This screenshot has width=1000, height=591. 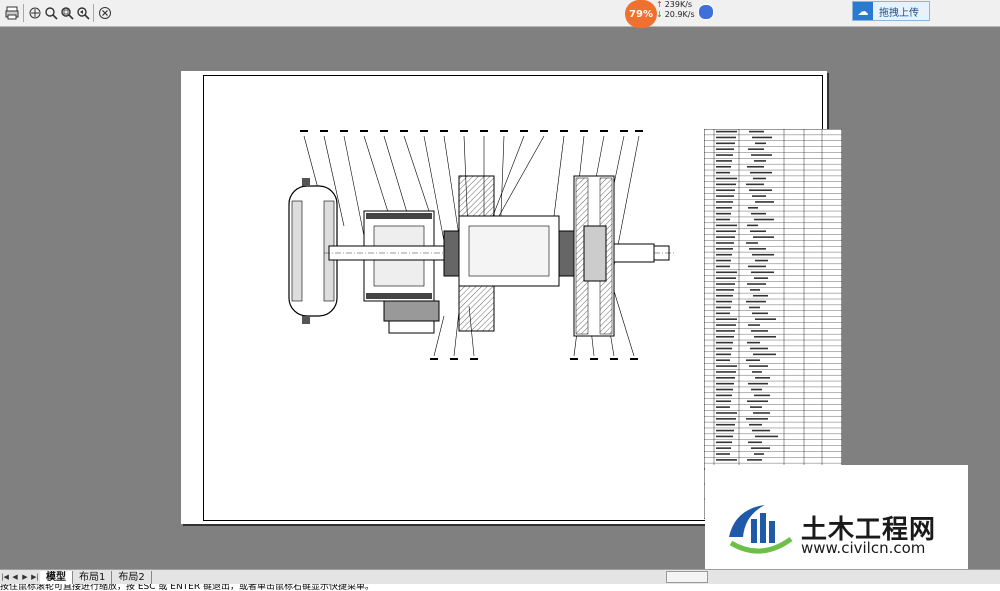 What do you see at coordinates (863, 548) in the screenshot?
I see `watermark-url: www.civilcn.com` at bounding box center [863, 548].